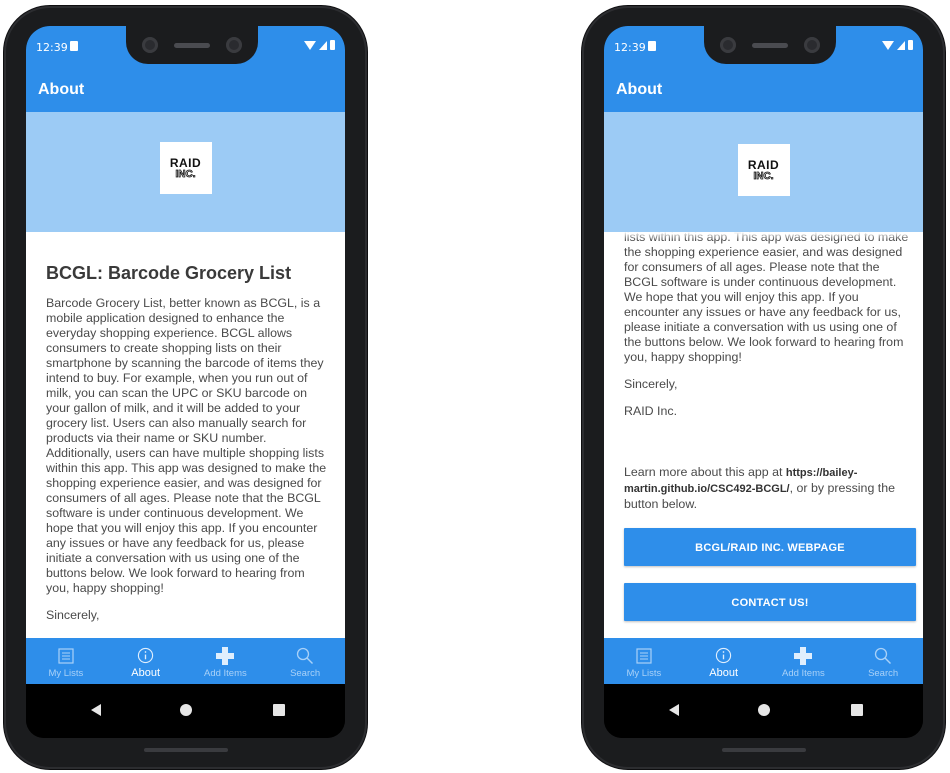 This screenshot has width=950, height=773. Describe the element at coordinates (169, 273) in the screenshot. I see `page-title: BCGL: Barcode Grocery List` at that location.